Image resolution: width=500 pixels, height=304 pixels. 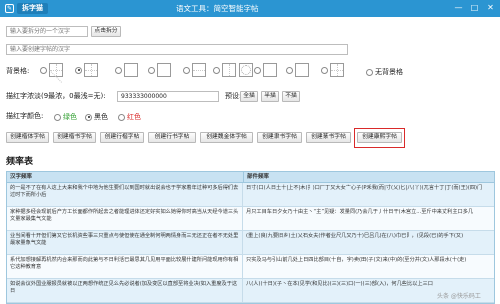 What do you see at coordinates (328, 137) in the screenshot?
I see `create-zhuanshu-button: 创建篆书字帖` at bounding box center [328, 137].